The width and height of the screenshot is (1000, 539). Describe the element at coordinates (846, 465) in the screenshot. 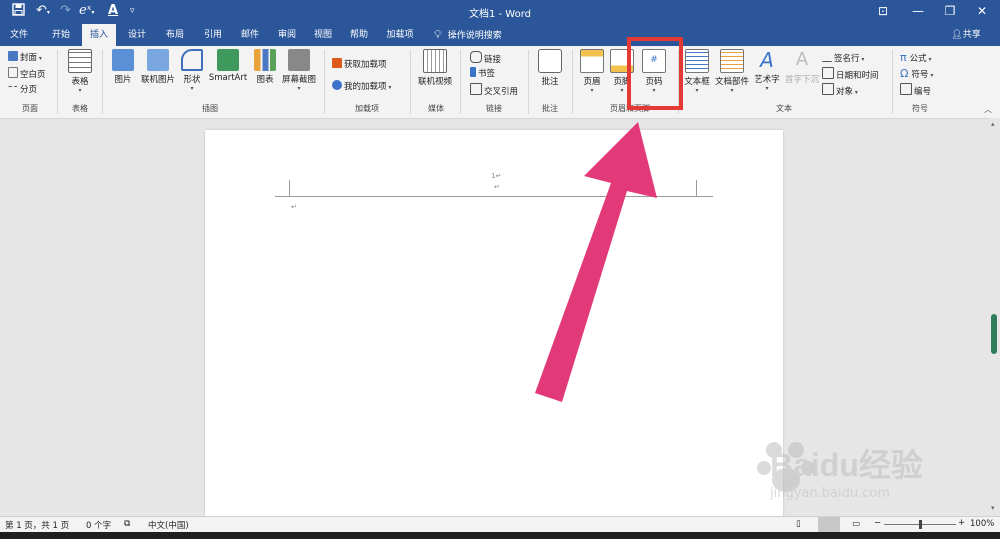

I see `watermark-text: Baidu经验` at that location.